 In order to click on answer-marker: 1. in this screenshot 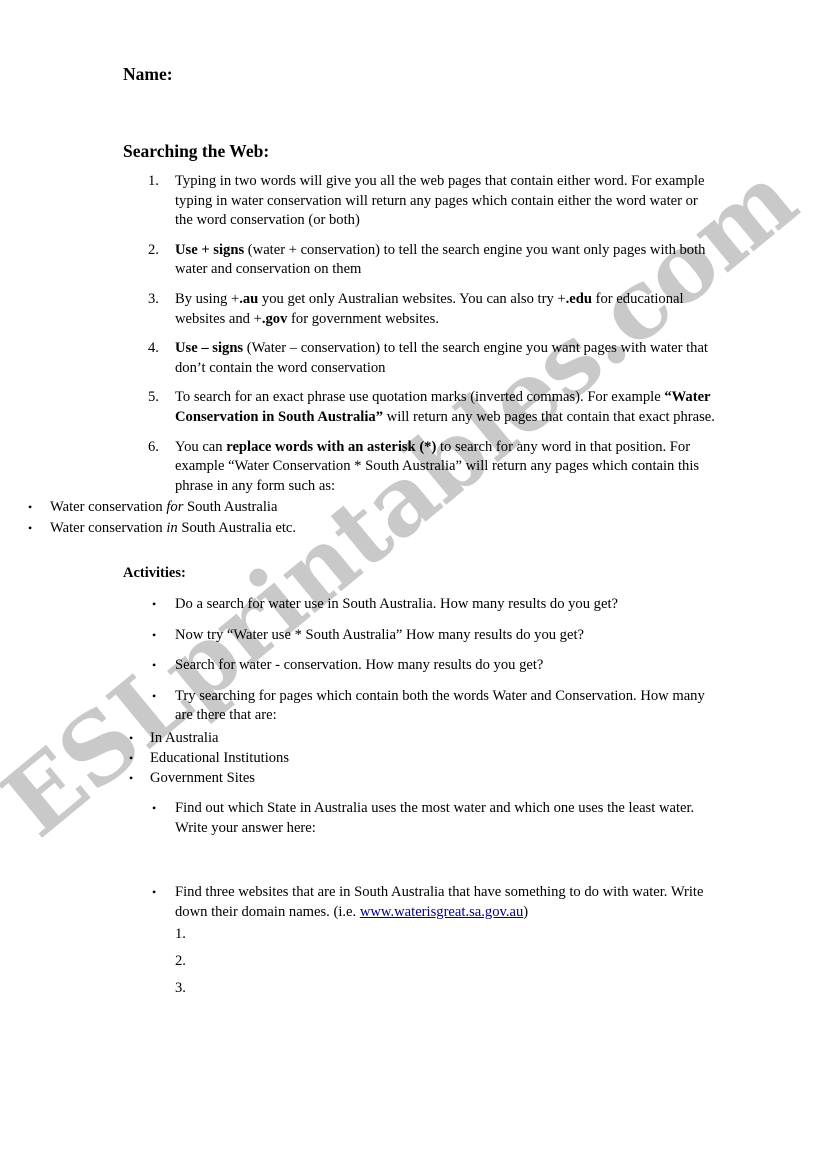, I will do `click(180, 934)`.